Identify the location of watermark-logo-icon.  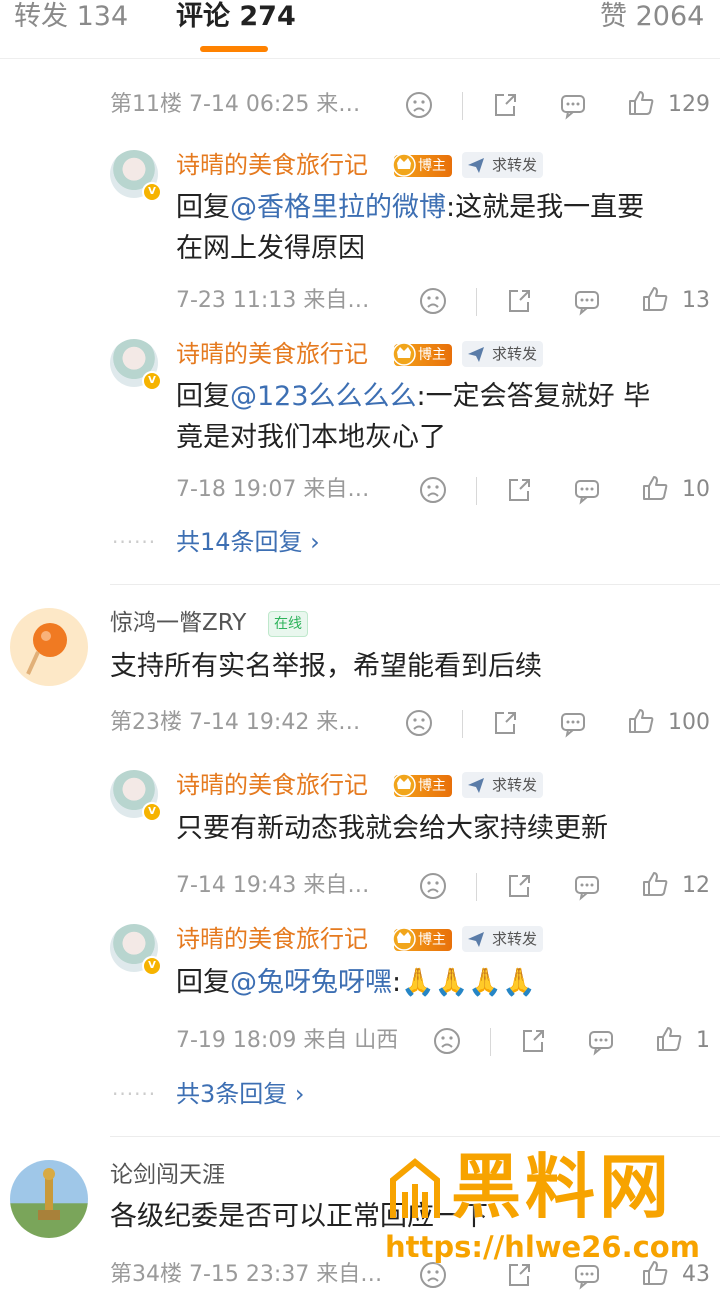
(415, 1188).